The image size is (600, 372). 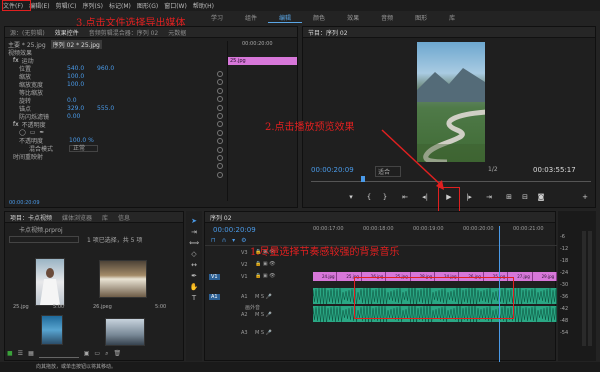 I want to click on add-marker-icon: ▾, so click(x=351, y=197).